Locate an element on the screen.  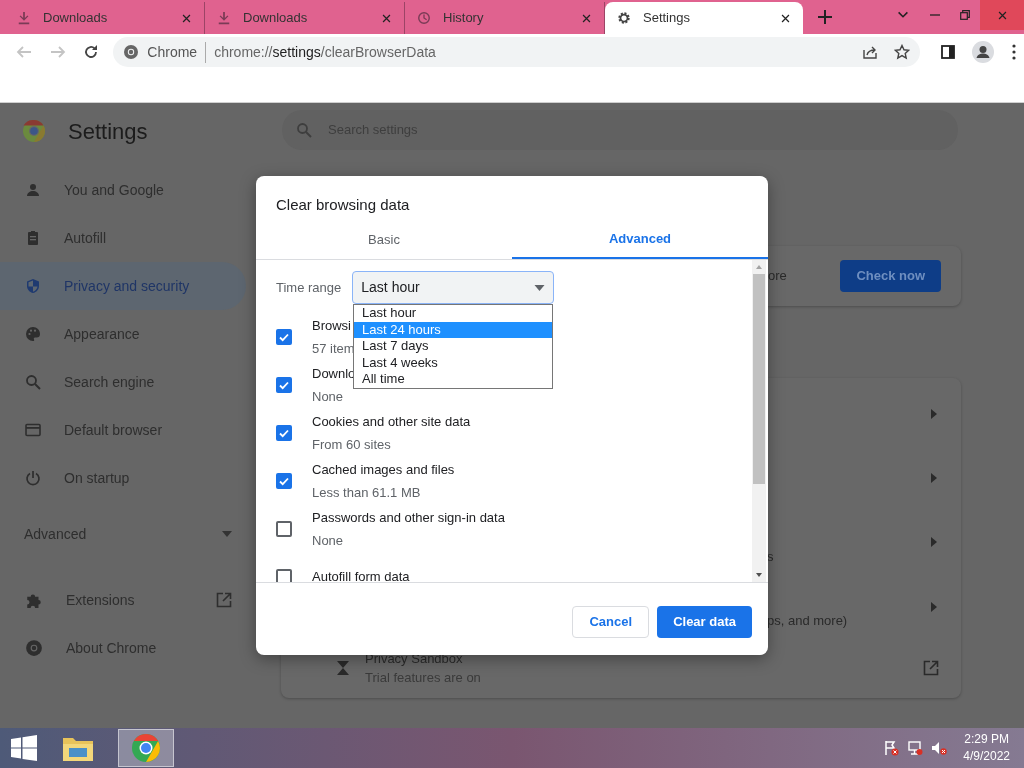
profile-avatar-icon is located at coordinates (983, 52).